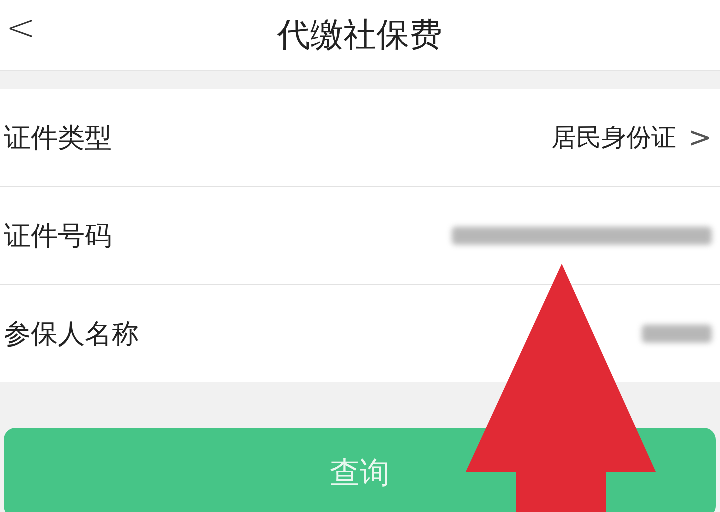 The width and height of the screenshot is (720, 512). I want to click on back-button: <, so click(21, 28).